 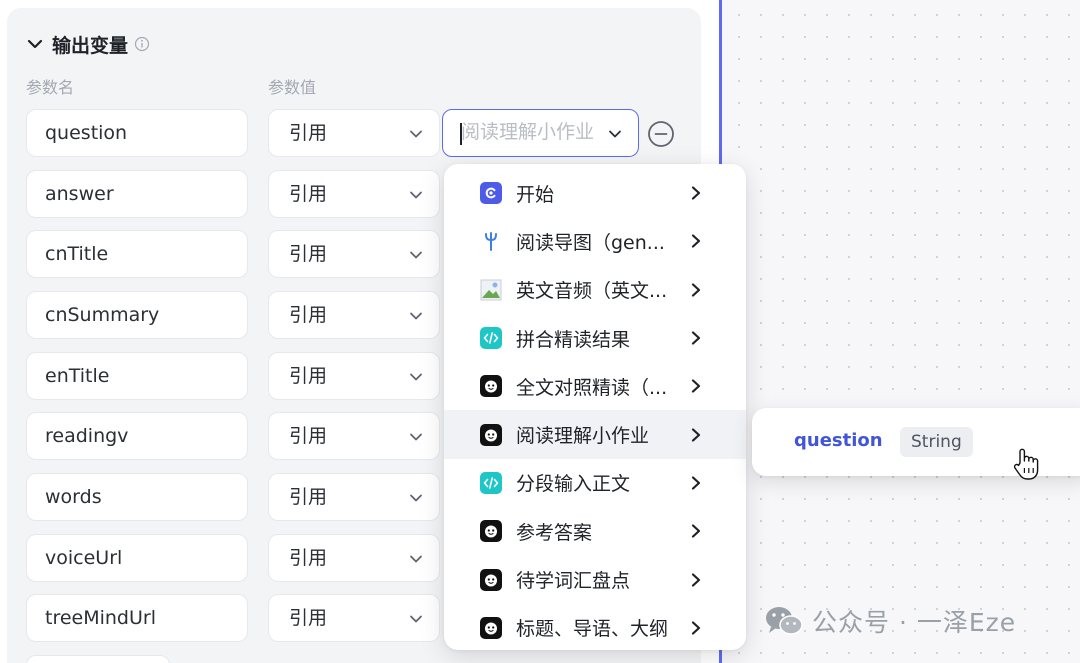 I want to click on menu-item-segment-input: 分段输入正文, so click(x=595, y=483).